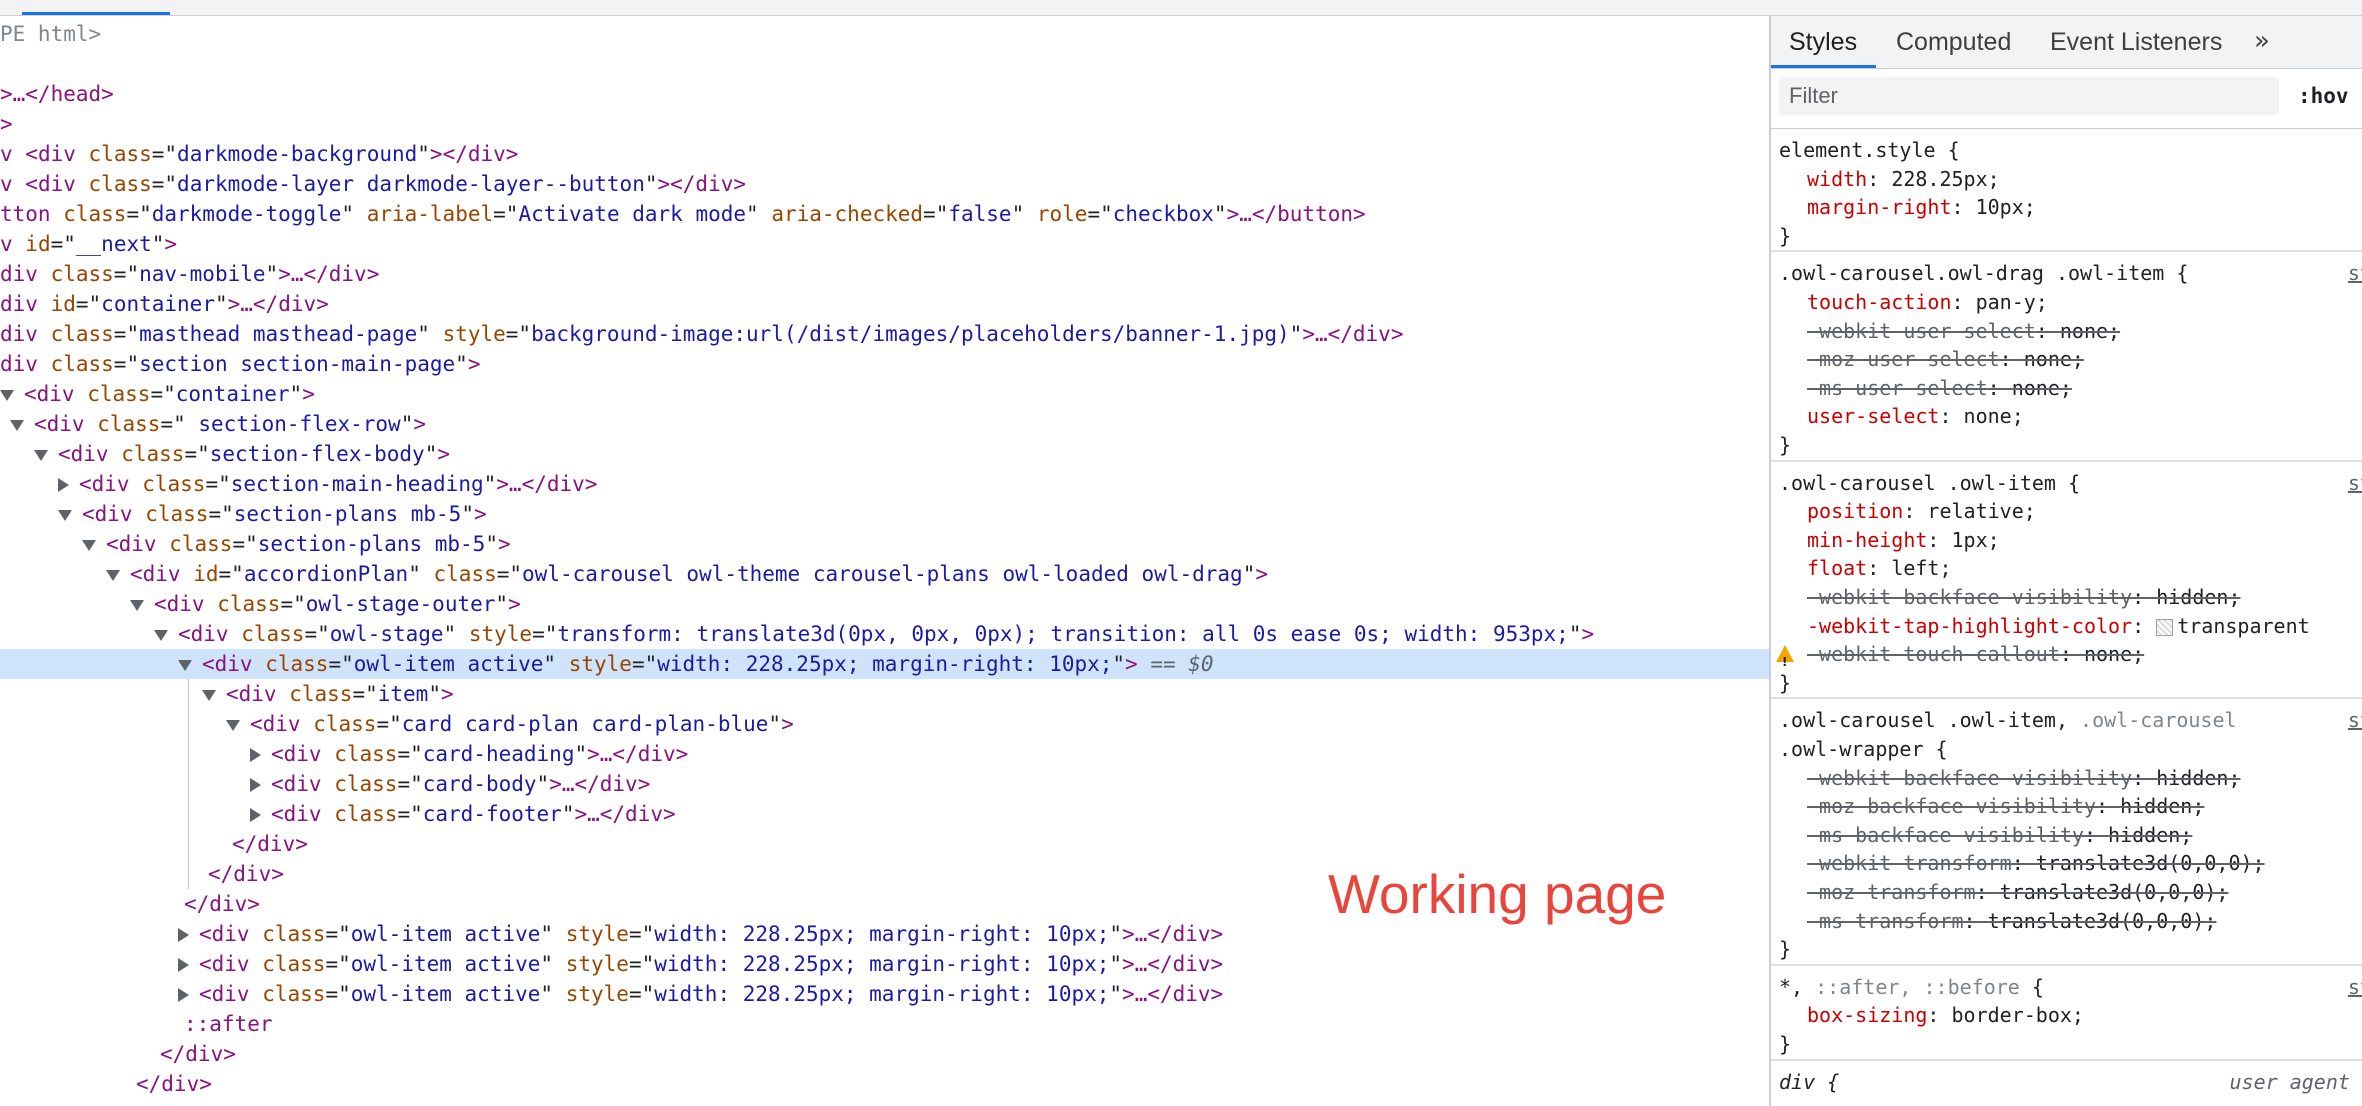 The height and width of the screenshot is (1106, 2362). I want to click on tab-event-listeners: Event Listeners, so click(2136, 42).